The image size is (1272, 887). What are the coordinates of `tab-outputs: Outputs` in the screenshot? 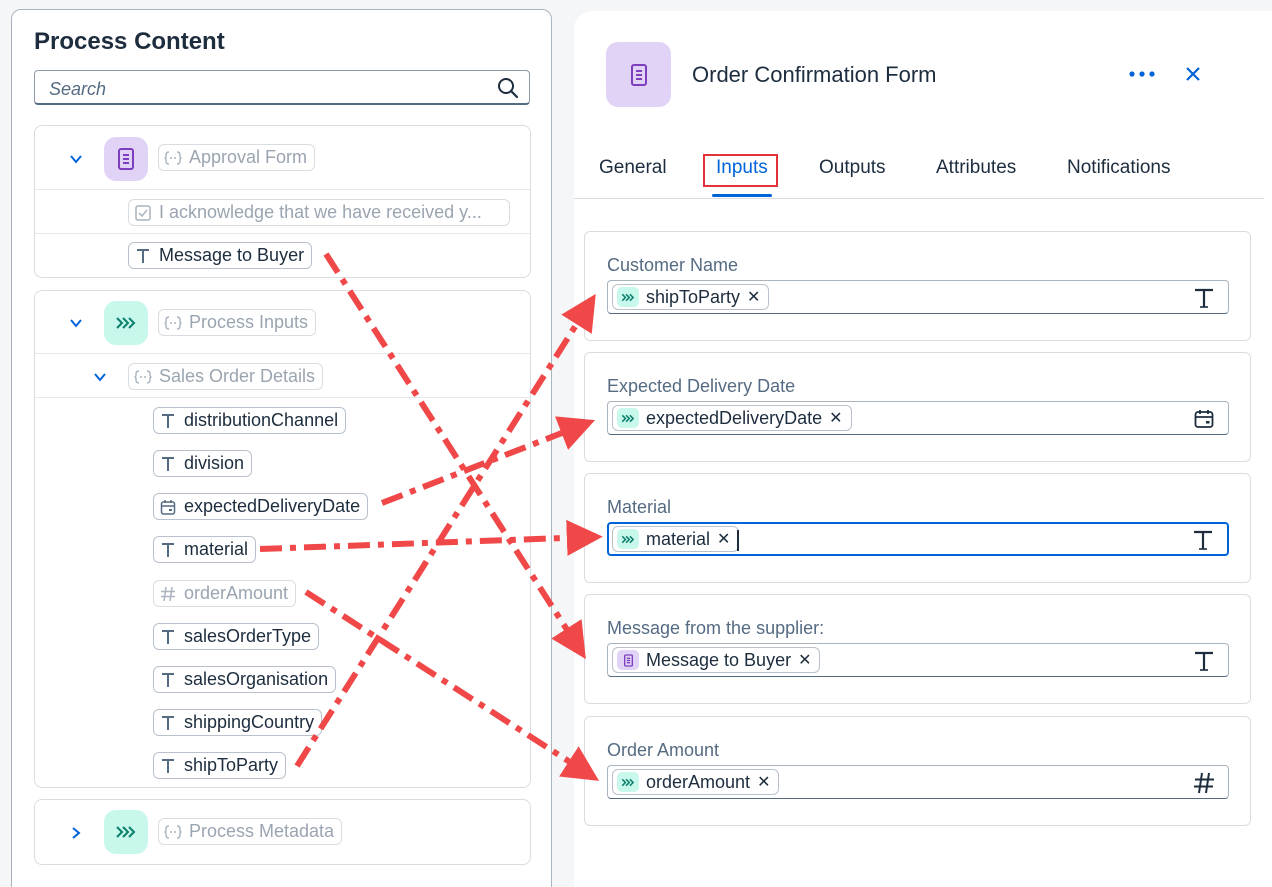 It's located at (852, 168).